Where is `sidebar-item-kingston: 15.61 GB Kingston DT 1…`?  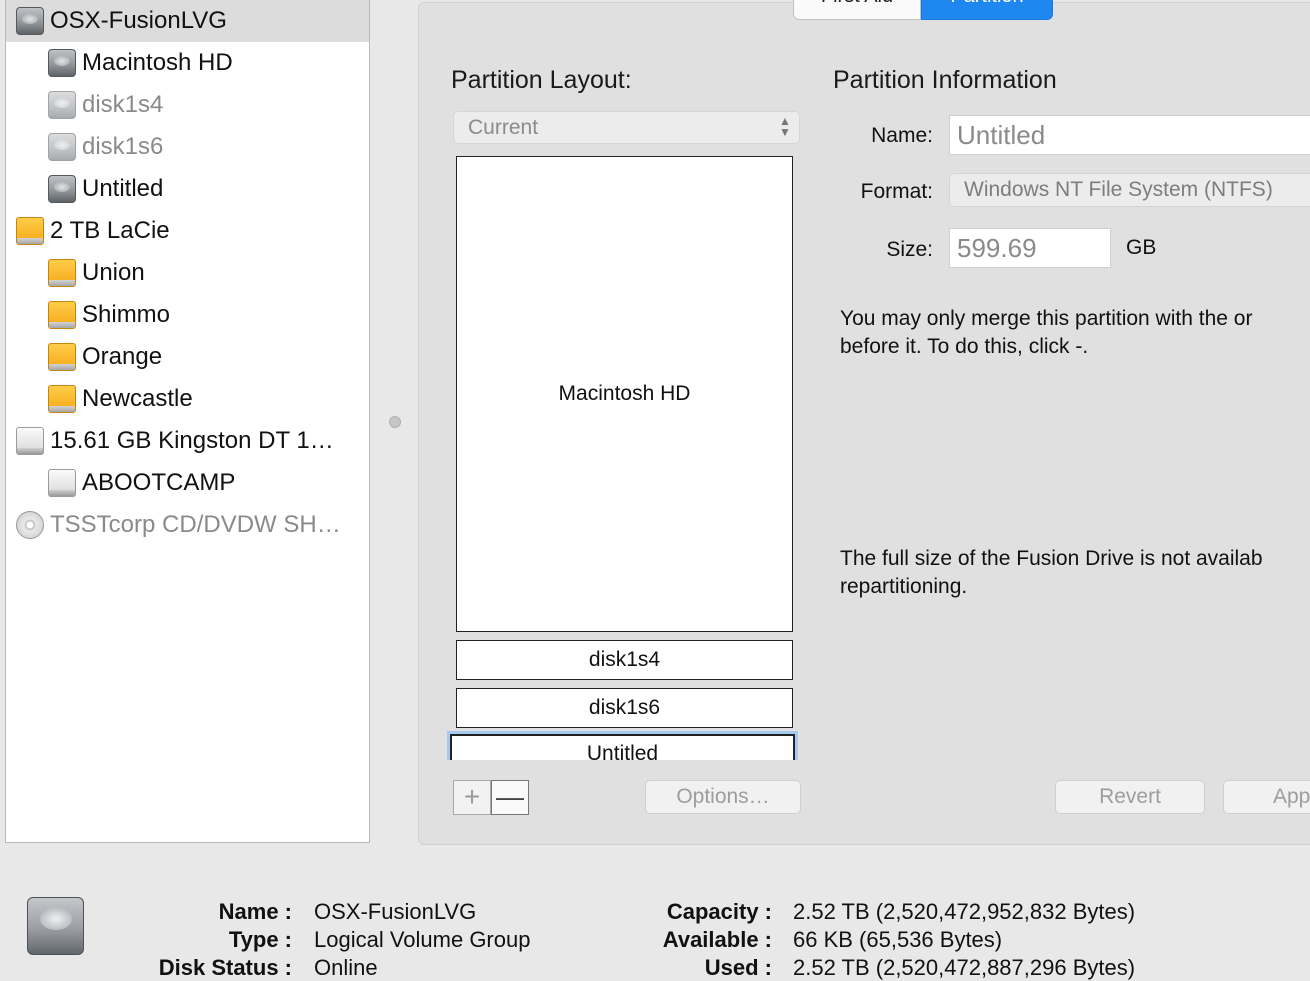
sidebar-item-kingston: 15.61 GB Kingston DT 1… is located at coordinates (187, 441).